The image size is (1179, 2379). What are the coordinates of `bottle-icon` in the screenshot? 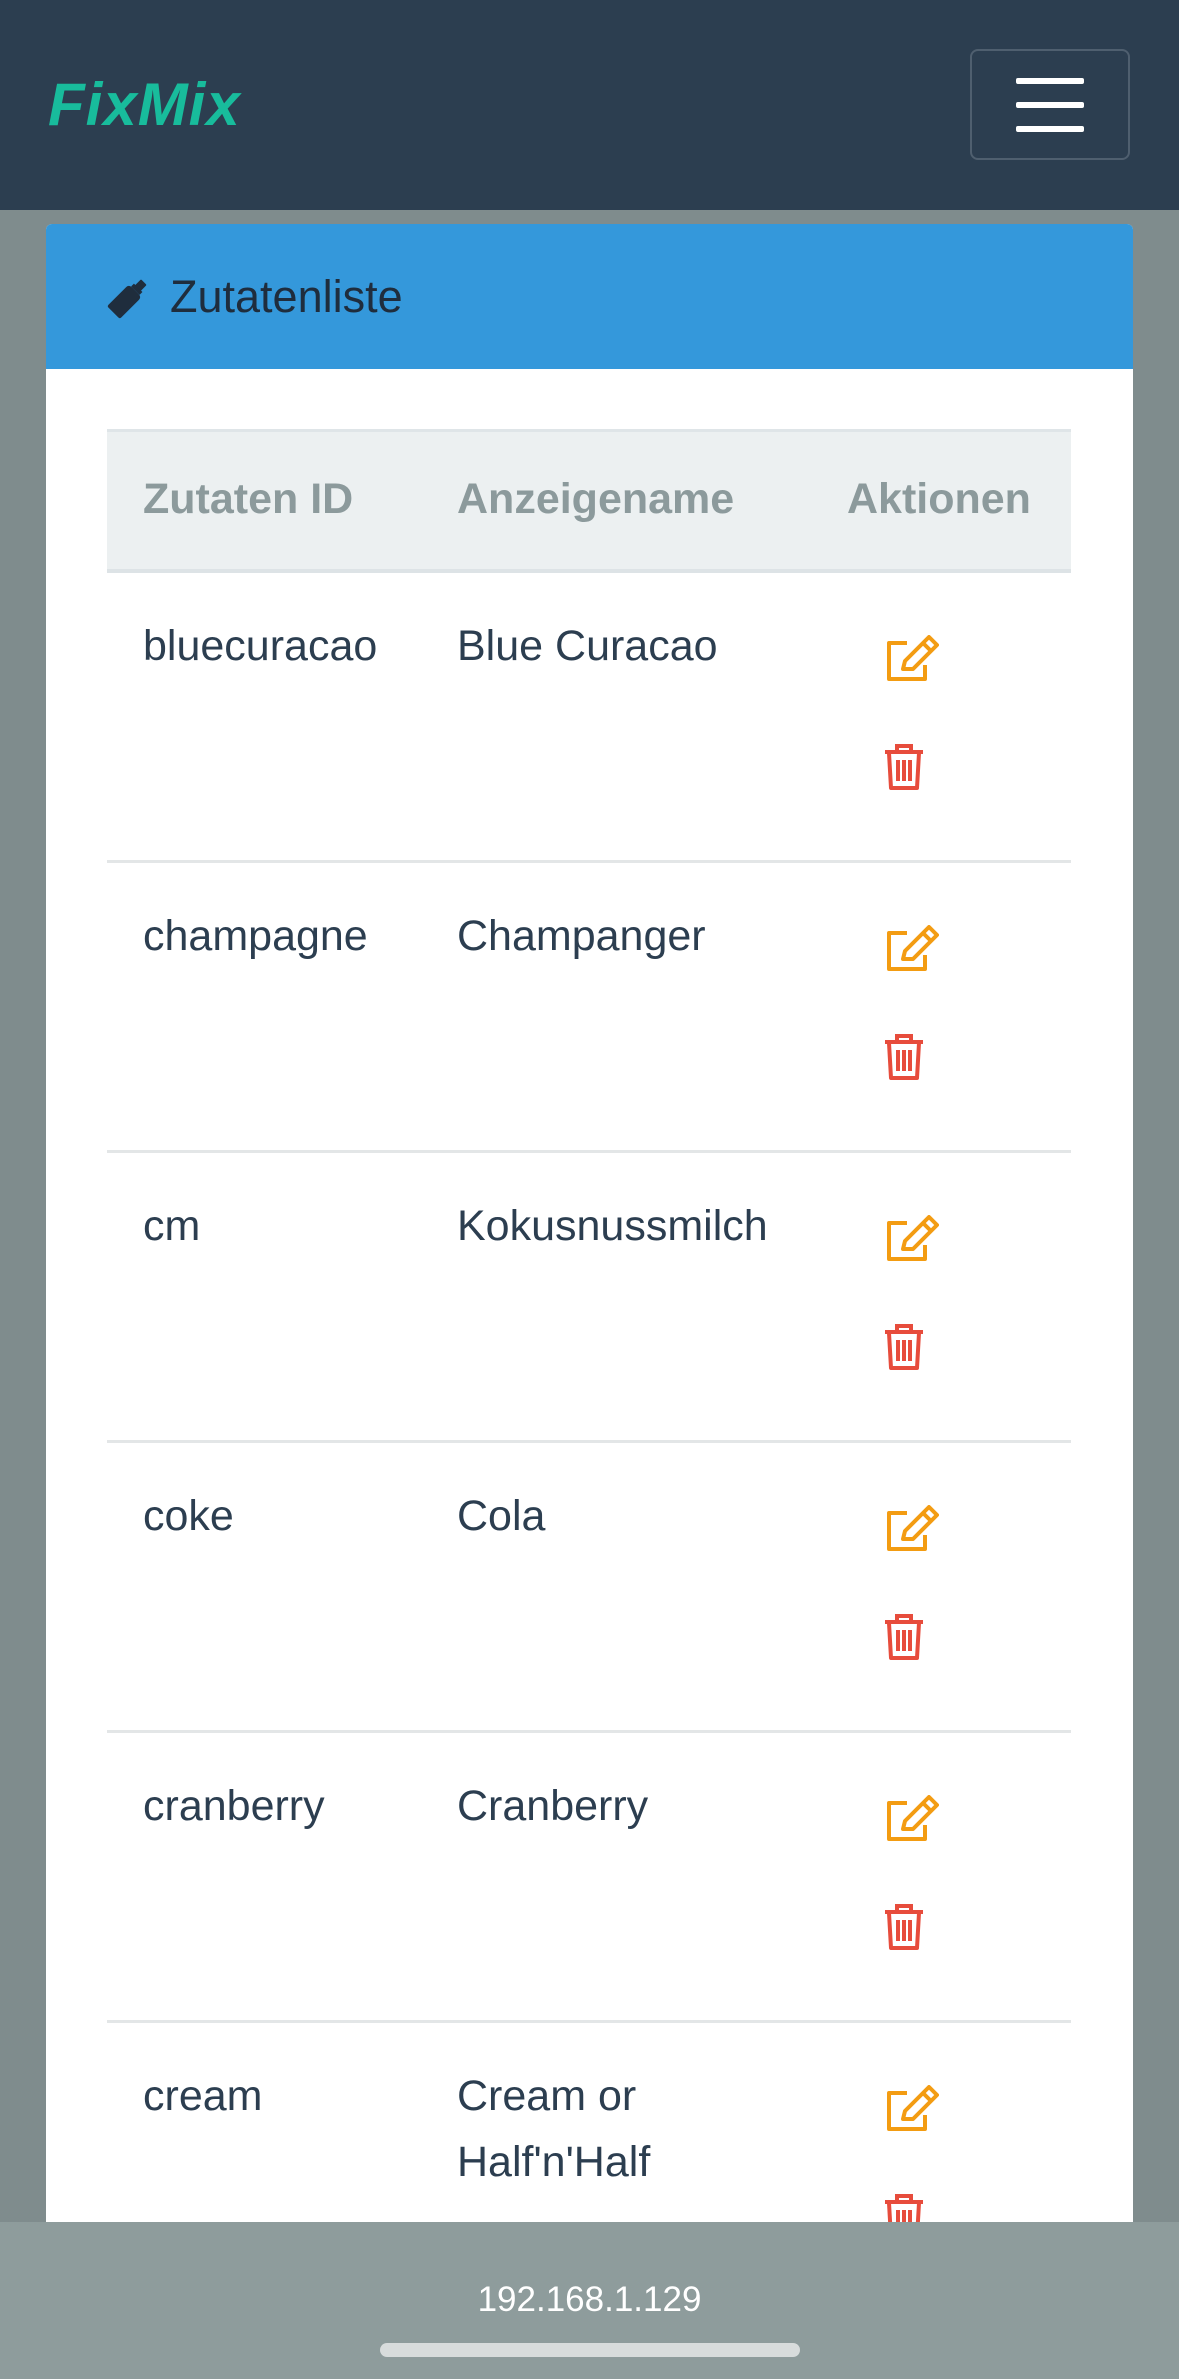 It's located at (127, 298).